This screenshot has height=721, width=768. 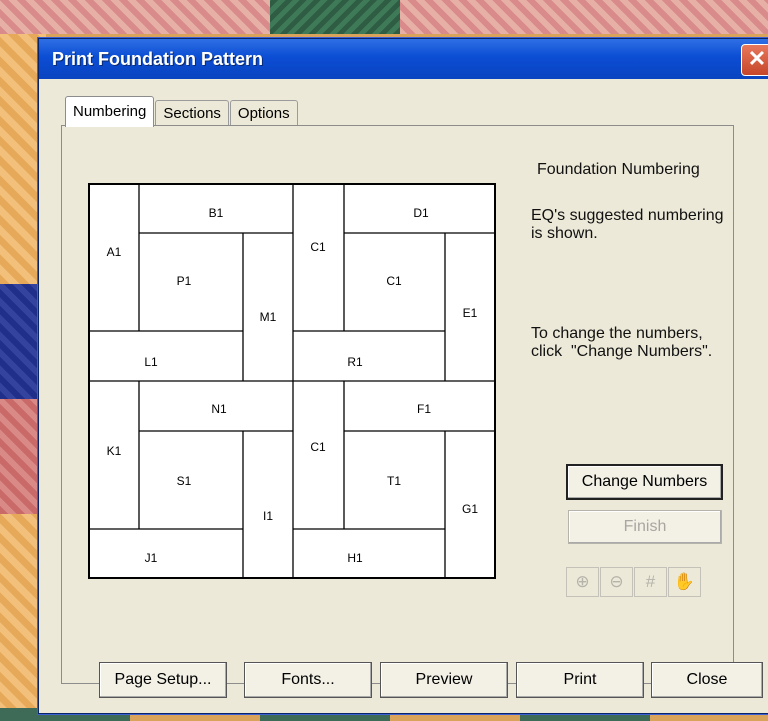 What do you see at coordinates (421, 213) in the screenshot?
I see `patch-label: D1` at bounding box center [421, 213].